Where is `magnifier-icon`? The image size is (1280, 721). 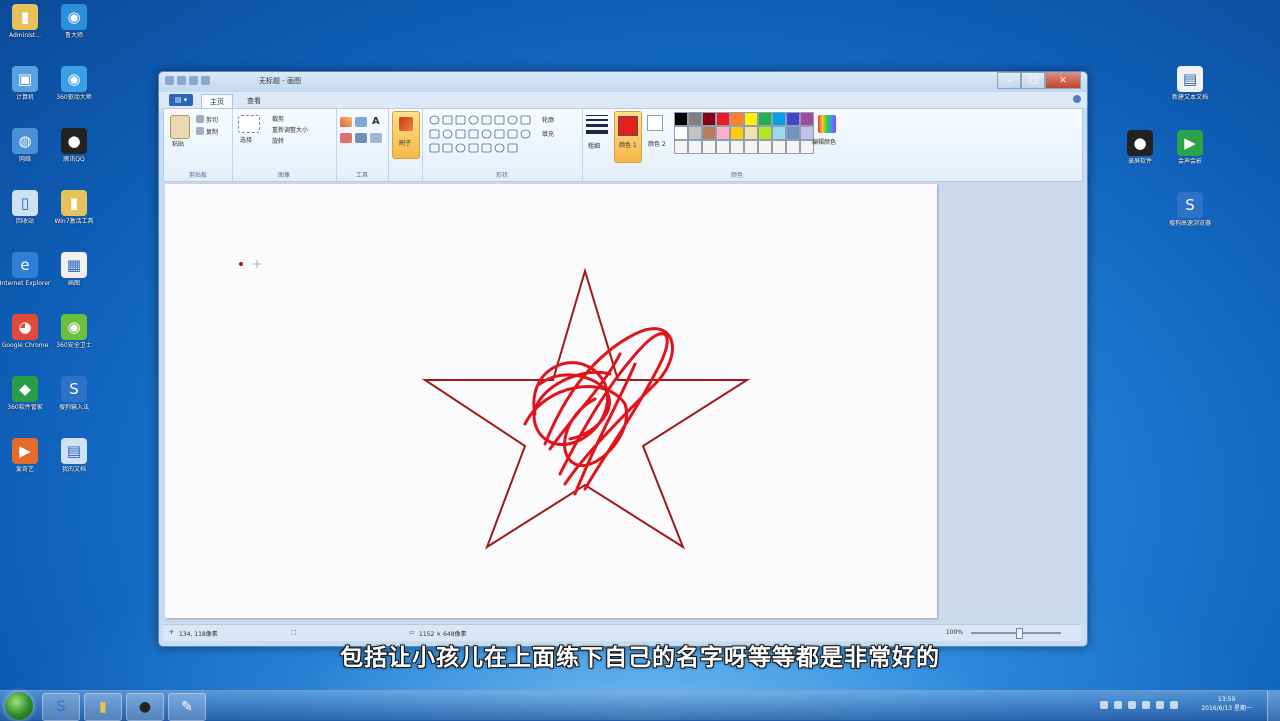
magnifier-icon is located at coordinates (376, 138).